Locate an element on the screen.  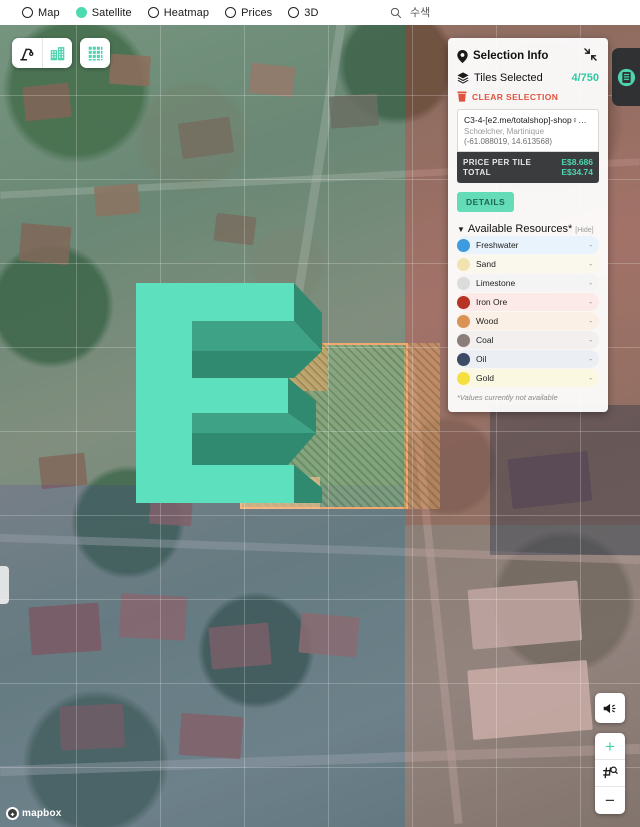
crane-icon is located at coordinates (26, 53).